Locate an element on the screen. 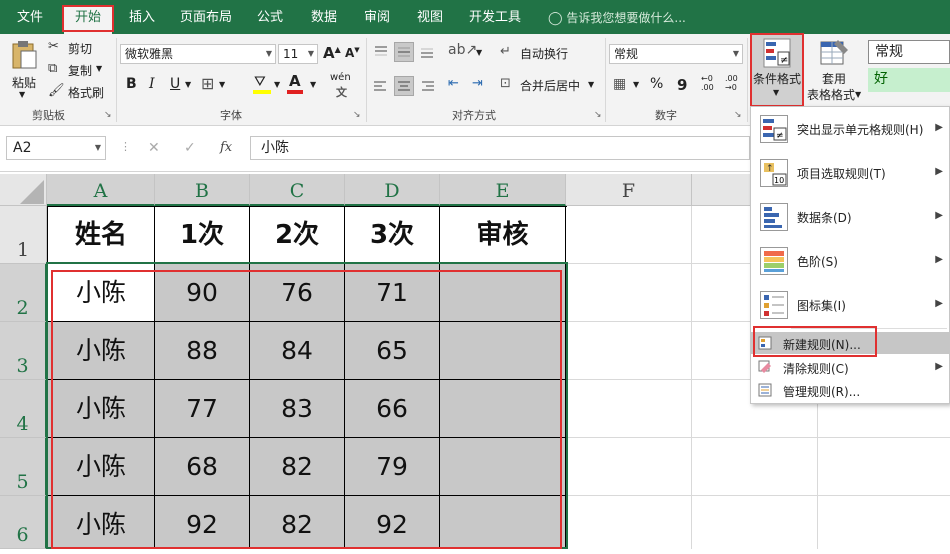  borders-dropdown-arrow: ▼ is located at coordinates (222, 84).